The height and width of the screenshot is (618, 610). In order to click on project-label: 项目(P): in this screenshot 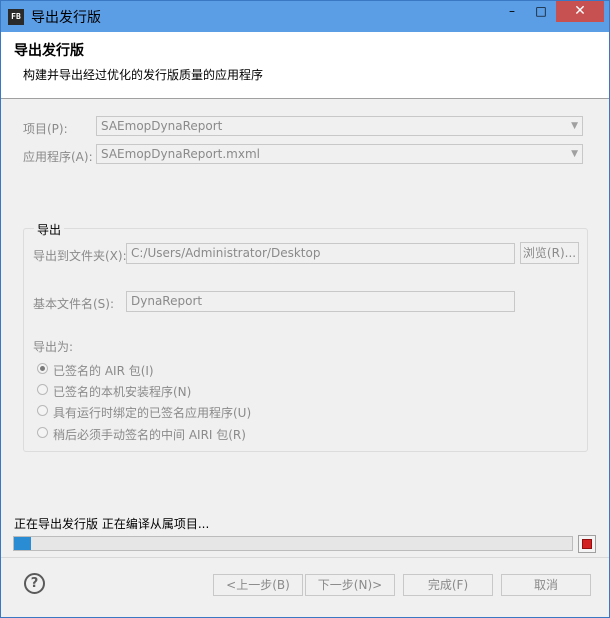, I will do `click(45, 129)`.